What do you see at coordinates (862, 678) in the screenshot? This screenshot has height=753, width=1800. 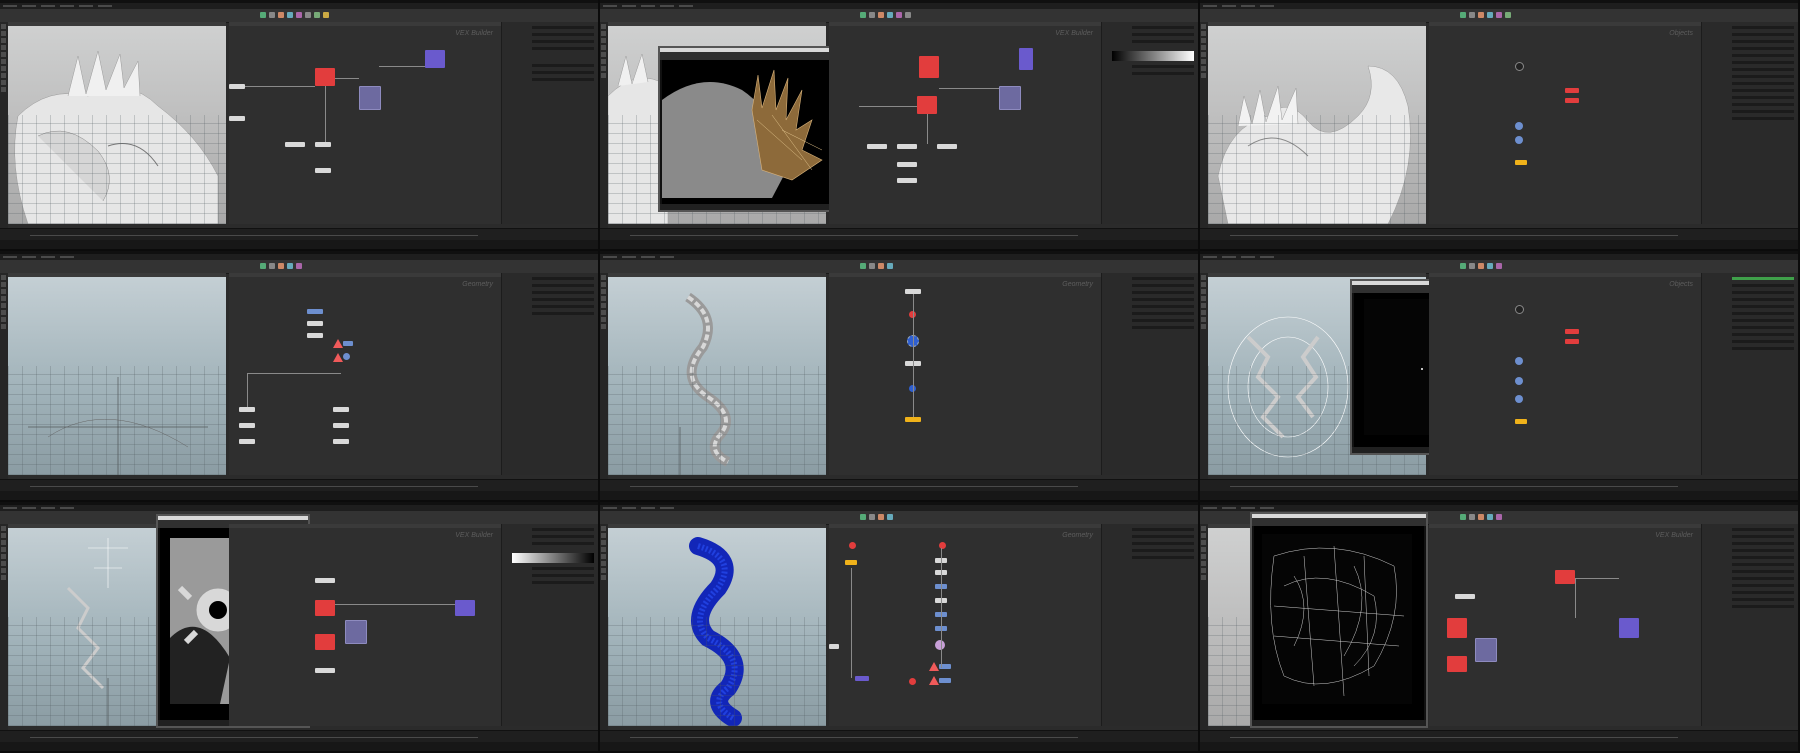 I see `node-purple` at bounding box center [862, 678].